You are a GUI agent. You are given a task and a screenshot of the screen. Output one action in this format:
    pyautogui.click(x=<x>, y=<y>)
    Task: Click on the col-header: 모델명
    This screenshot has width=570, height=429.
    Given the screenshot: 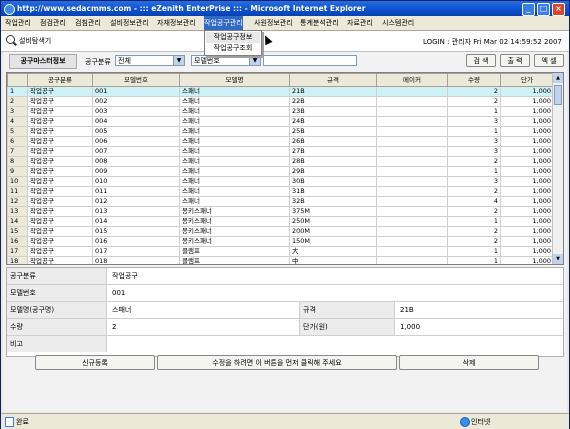 What is the action you would take?
    pyautogui.click(x=234, y=80)
    